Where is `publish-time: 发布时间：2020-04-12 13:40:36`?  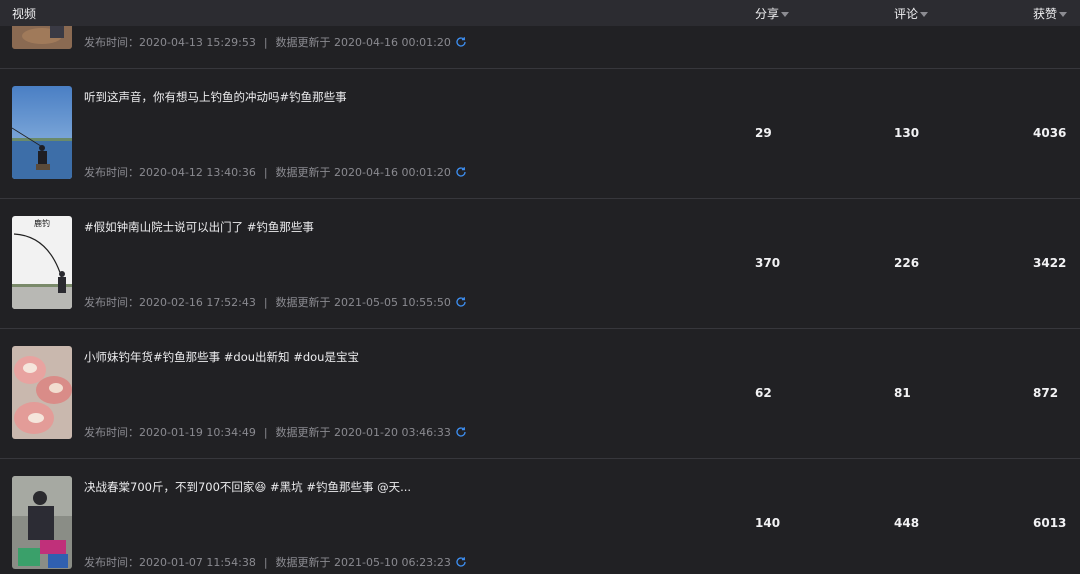
publish-time: 发布时间：2020-04-12 13:40:36 is located at coordinates (170, 172).